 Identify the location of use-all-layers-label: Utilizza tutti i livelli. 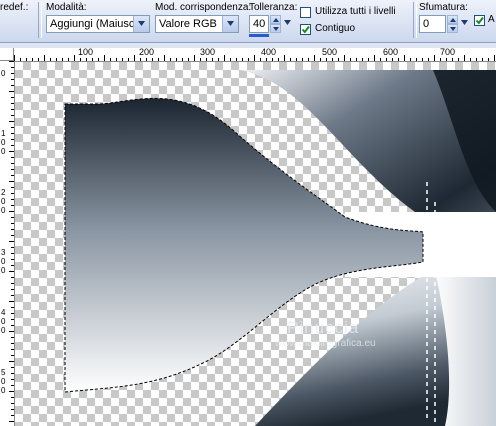
(355, 11).